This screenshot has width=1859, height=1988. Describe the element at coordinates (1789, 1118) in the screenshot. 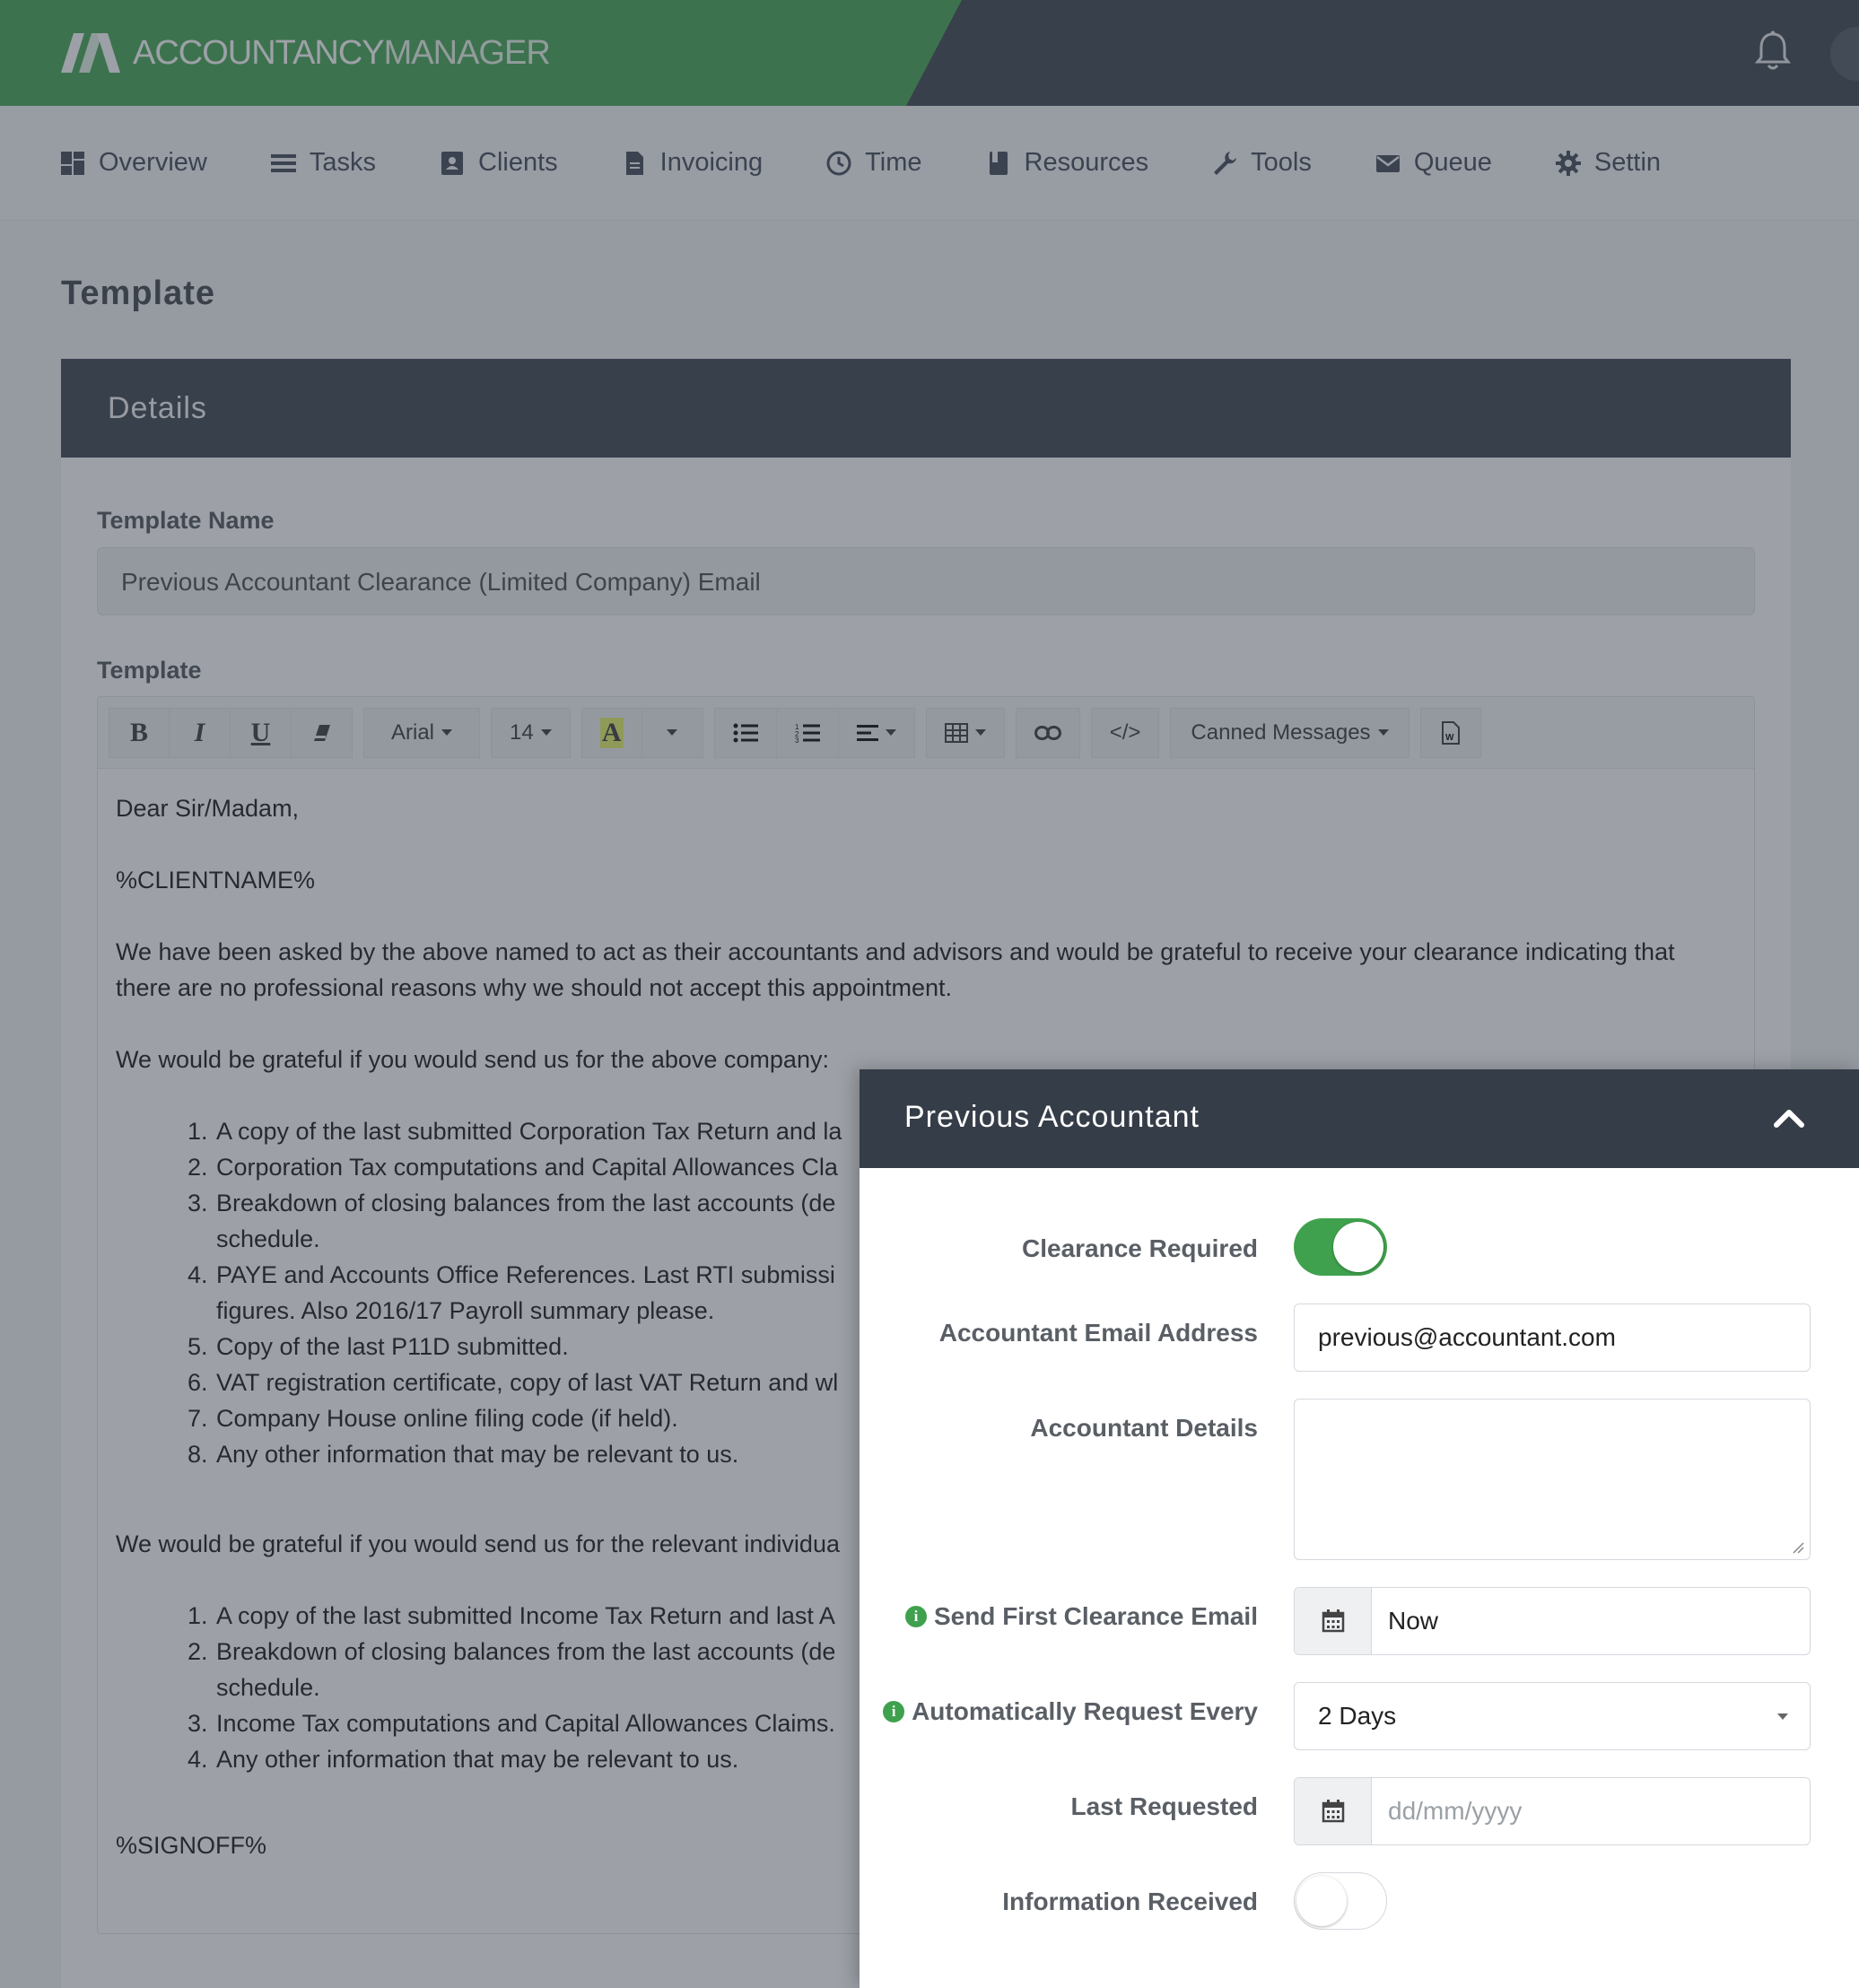

I see `chevron-up-icon` at that location.